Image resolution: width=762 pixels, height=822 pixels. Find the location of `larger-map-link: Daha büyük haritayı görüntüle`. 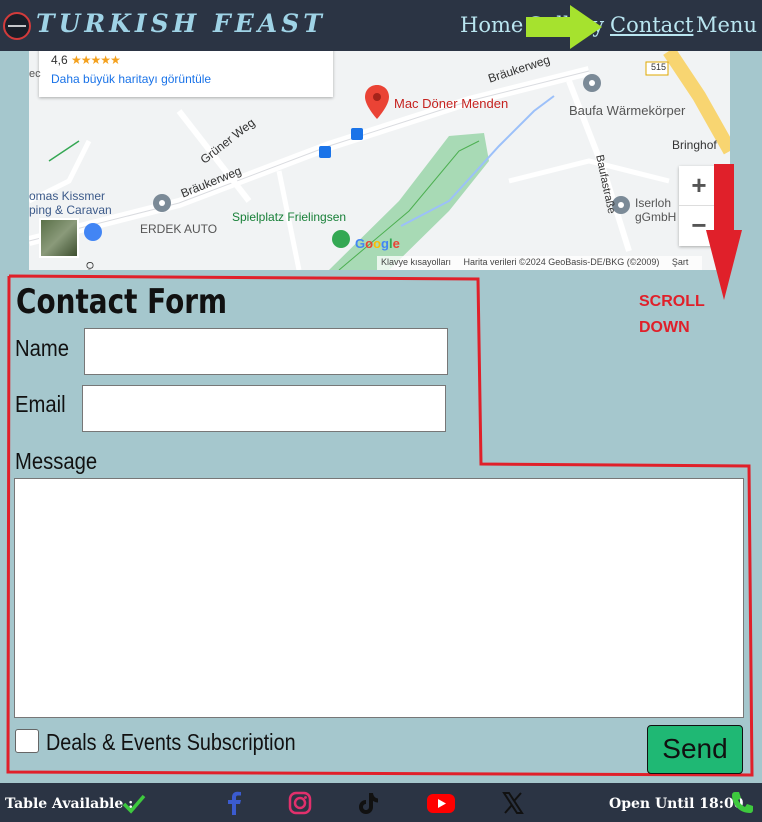

larger-map-link: Daha büyük haritayı görüntüle is located at coordinates (131, 79).